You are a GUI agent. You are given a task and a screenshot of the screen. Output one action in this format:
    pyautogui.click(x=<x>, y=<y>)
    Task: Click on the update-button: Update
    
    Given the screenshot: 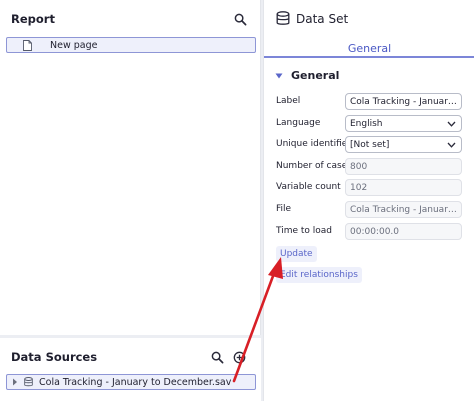 What is the action you would take?
    pyautogui.click(x=296, y=254)
    